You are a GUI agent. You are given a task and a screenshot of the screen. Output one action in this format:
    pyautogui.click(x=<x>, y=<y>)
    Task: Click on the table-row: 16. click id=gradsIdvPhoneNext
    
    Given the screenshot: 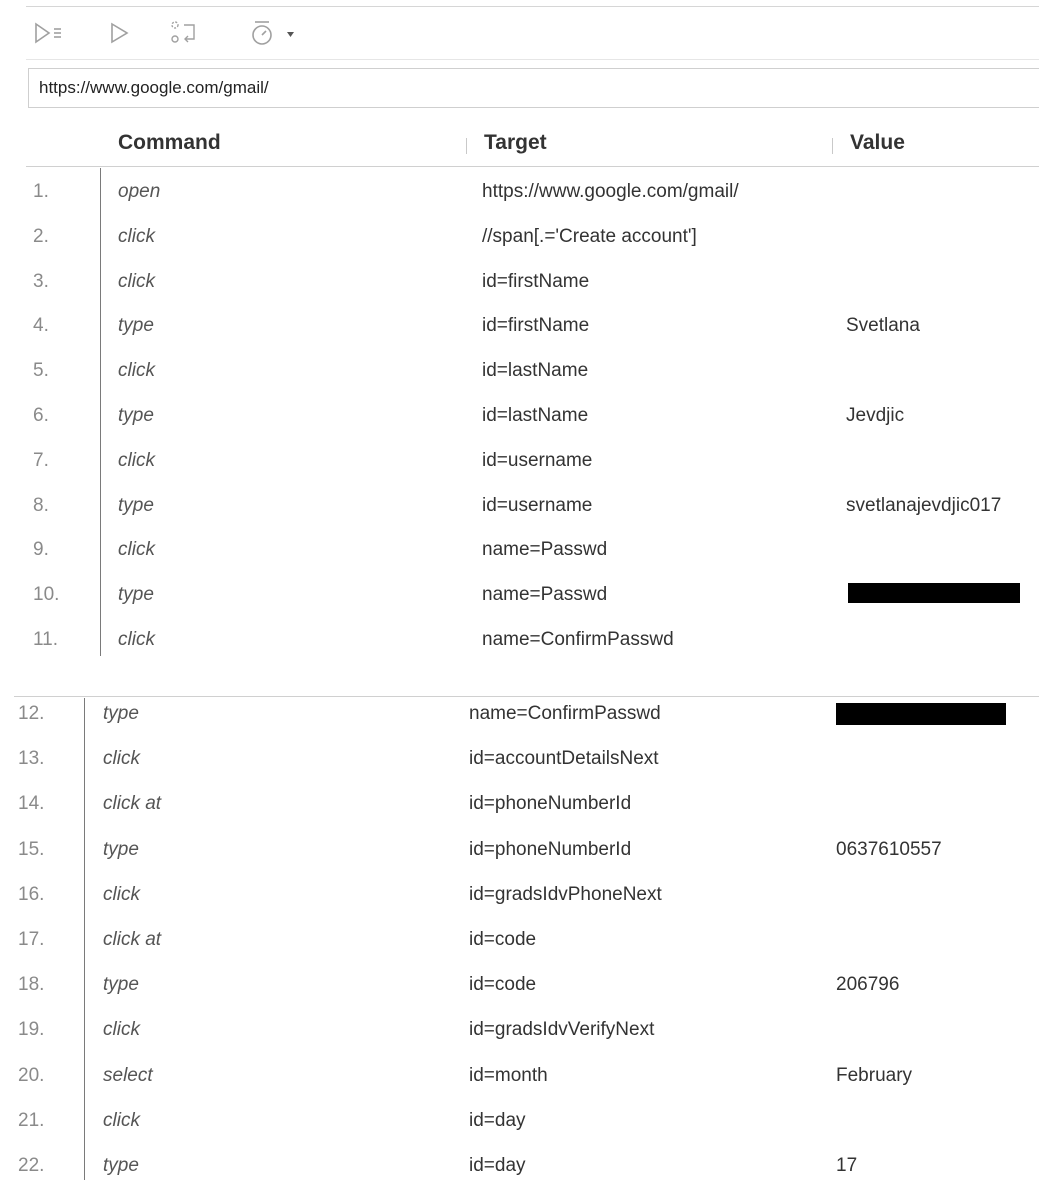 What is the action you would take?
    pyautogui.click(x=519, y=894)
    